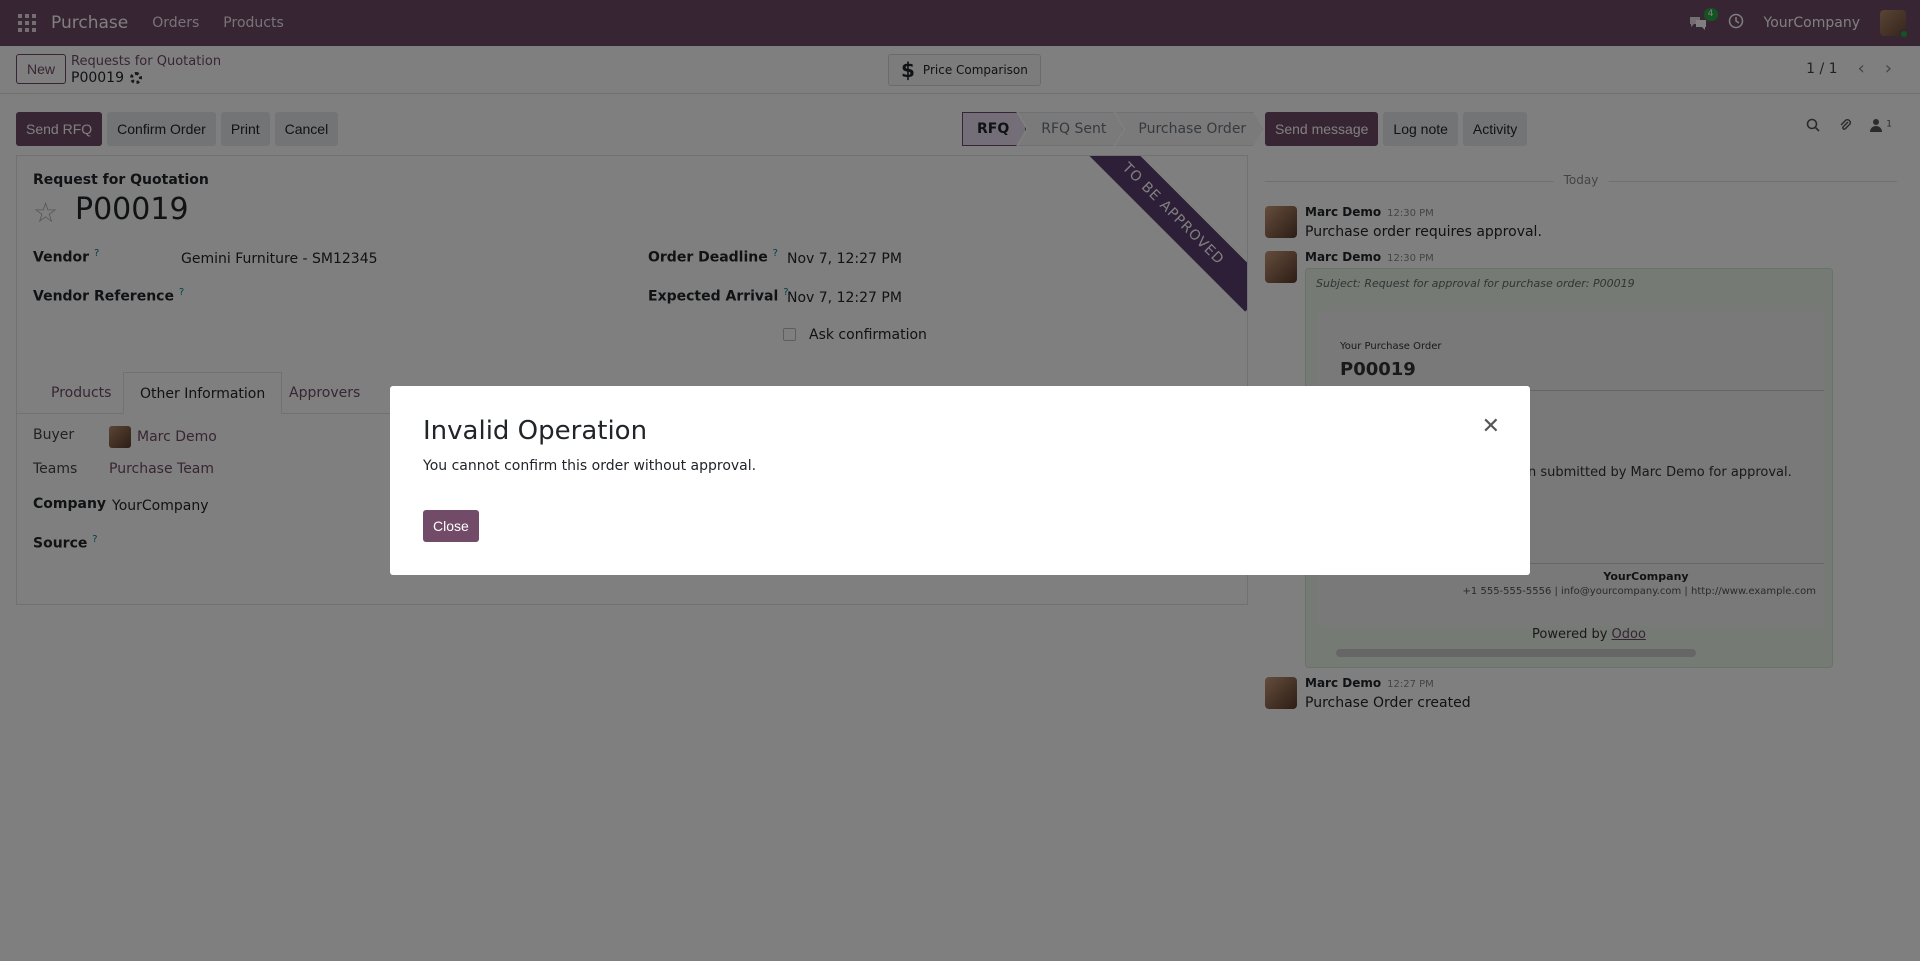 This screenshot has width=1920, height=961. What do you see at coordinates (1491, 427) in the screenshot?
I see `close-icon: ✕` at bounding box center [1491, 427].